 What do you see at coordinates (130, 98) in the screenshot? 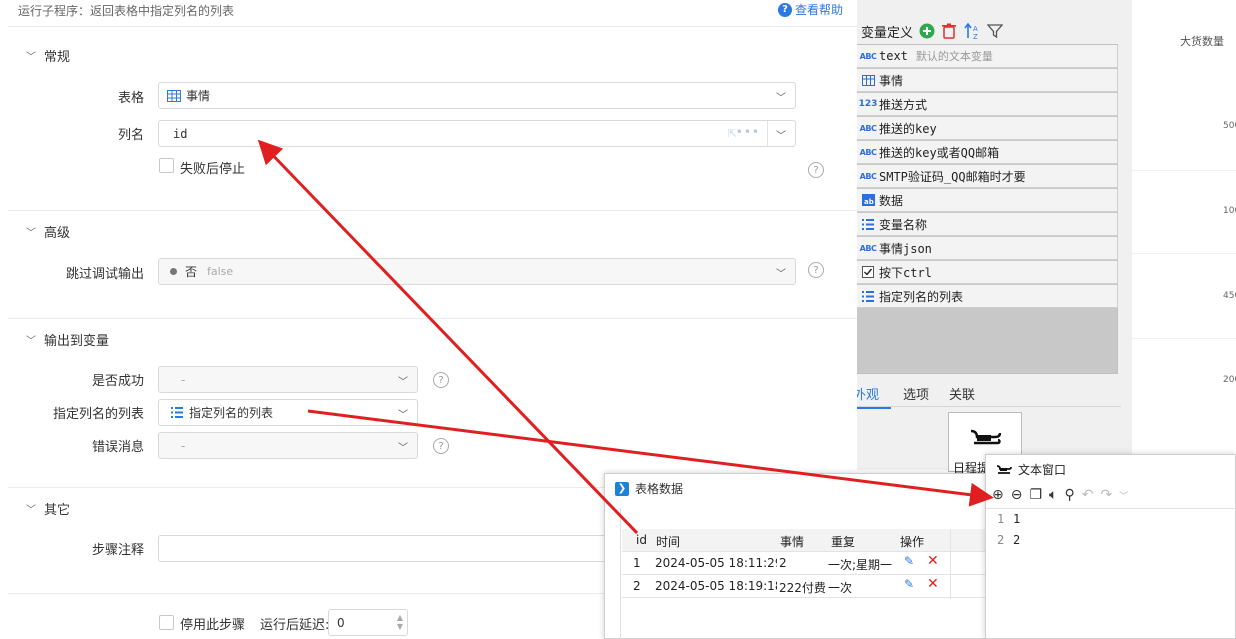
I see `table-label: 表格` at bounding box center [130, 98].